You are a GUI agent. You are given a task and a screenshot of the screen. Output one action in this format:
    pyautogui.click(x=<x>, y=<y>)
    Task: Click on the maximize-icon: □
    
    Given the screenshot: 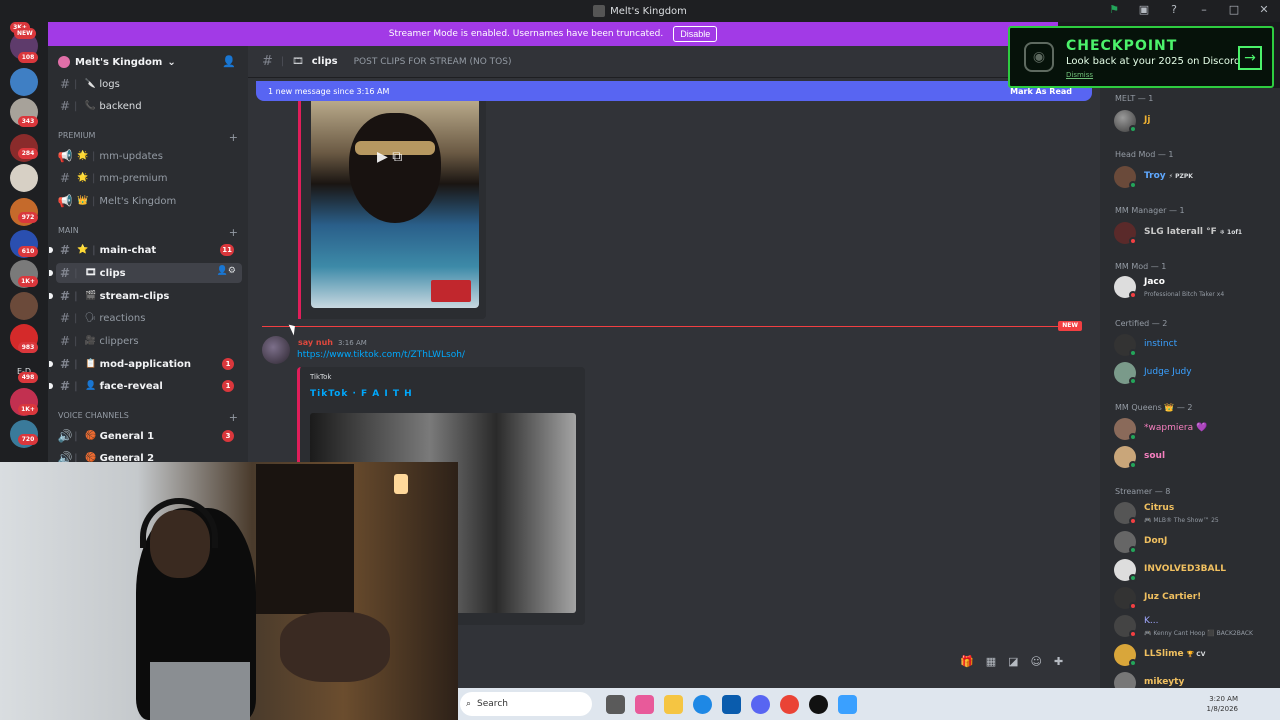 What is the action you would take?
    pyautogui.click(x=1234, y=9)
    